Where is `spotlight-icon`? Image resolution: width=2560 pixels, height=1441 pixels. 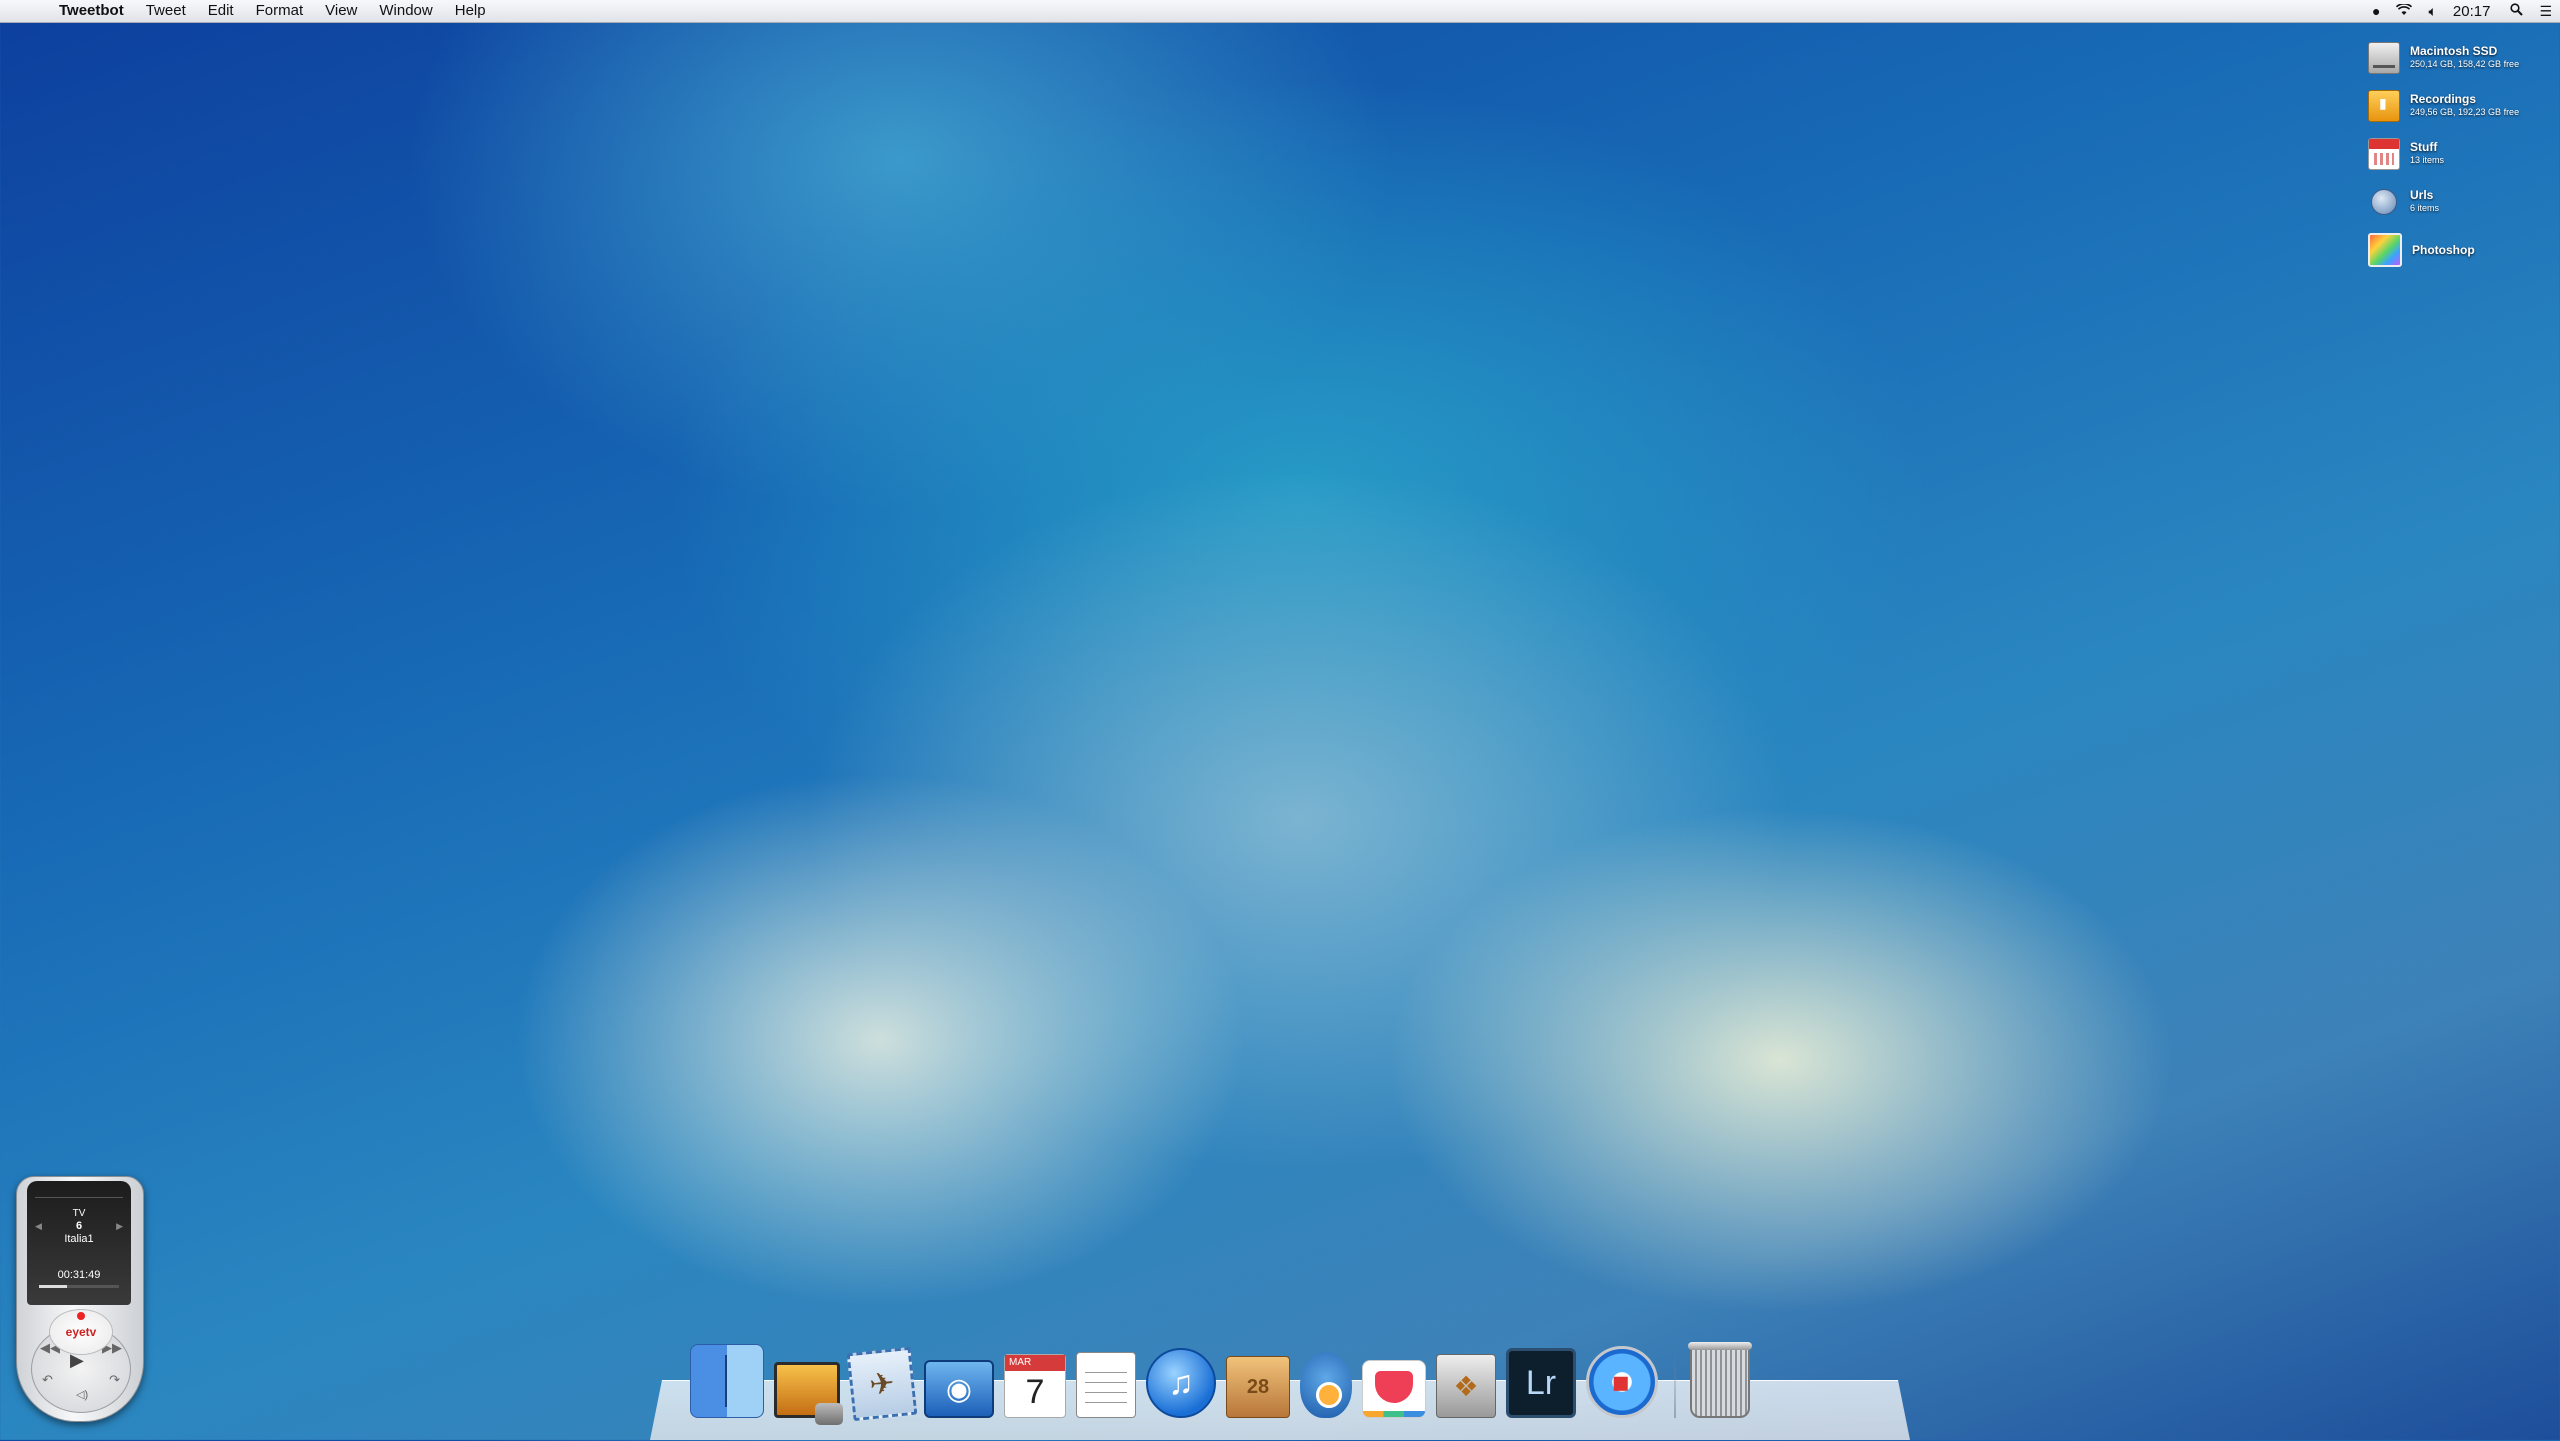
spotlight-icon is located at coordinates (2516, 11).